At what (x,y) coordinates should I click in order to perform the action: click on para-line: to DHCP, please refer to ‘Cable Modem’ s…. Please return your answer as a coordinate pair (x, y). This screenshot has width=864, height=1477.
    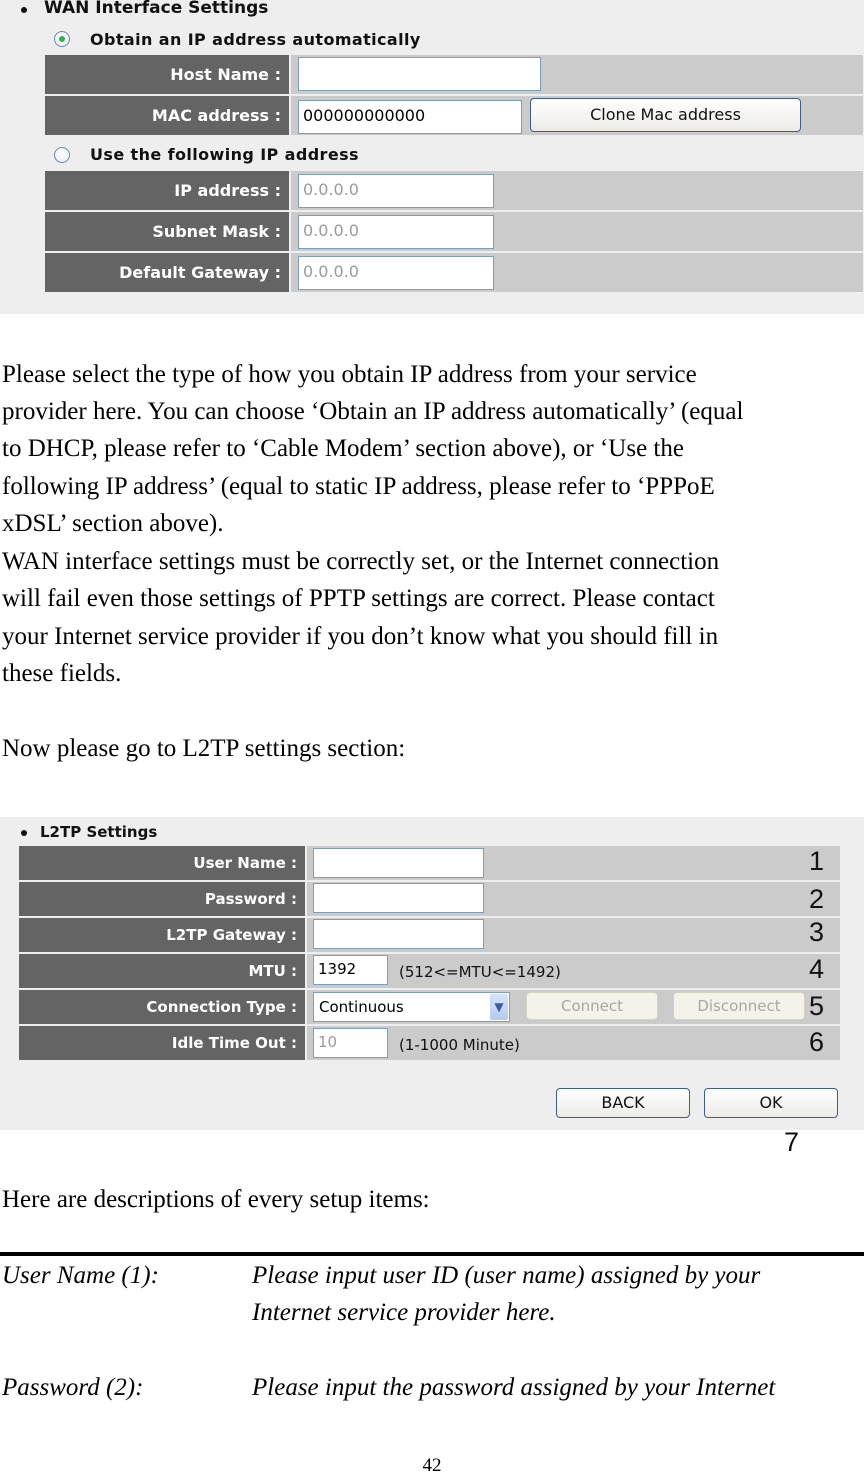
    Looking at the image, I should click on (343, 448).